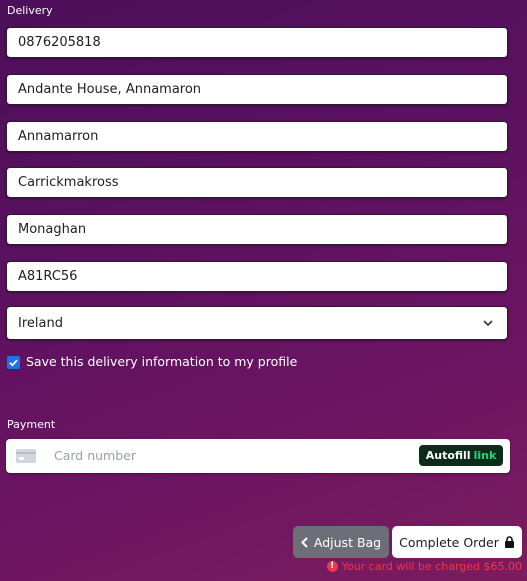 The width and height of the screenshot is (527, 581). I want to click on autofill-link-button: Autofill link, so click(461, 455).